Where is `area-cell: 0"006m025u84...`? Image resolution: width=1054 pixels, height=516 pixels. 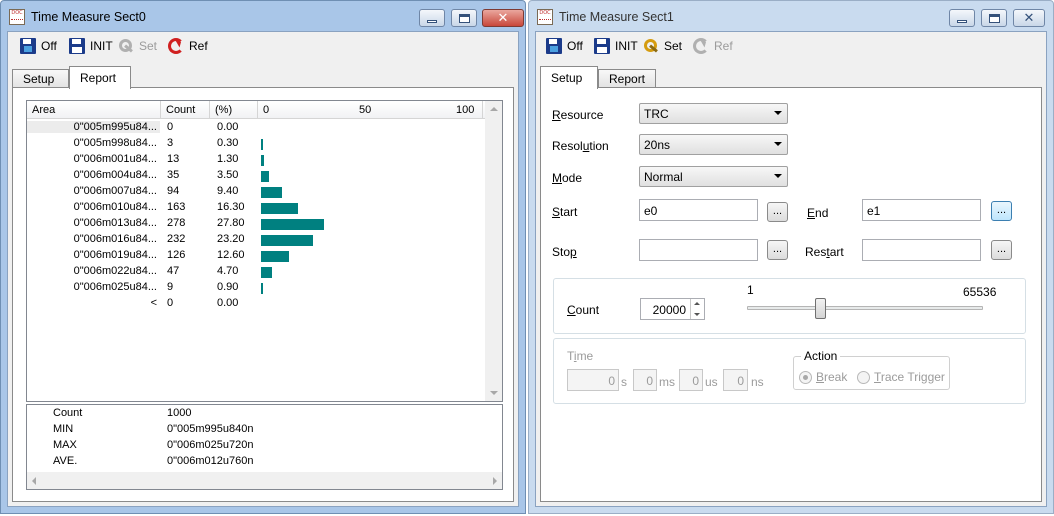
area-cell: 0"006m025u84... is located at coordinates (115, 287).